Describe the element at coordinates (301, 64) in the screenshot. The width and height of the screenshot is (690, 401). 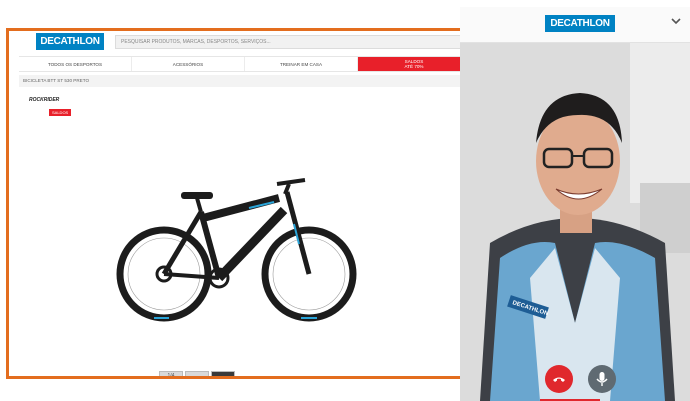
I see `nav-item-train-at-home: TREINAR EM CASA` at that location.